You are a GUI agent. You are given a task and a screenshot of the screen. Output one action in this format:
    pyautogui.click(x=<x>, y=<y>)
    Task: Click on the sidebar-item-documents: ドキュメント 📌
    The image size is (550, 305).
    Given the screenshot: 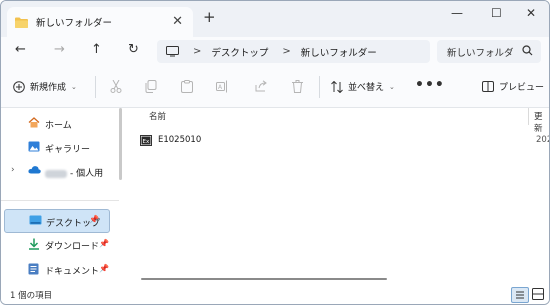 What is the action you would take?
    pyautogui.click(x=60, y=269)
    